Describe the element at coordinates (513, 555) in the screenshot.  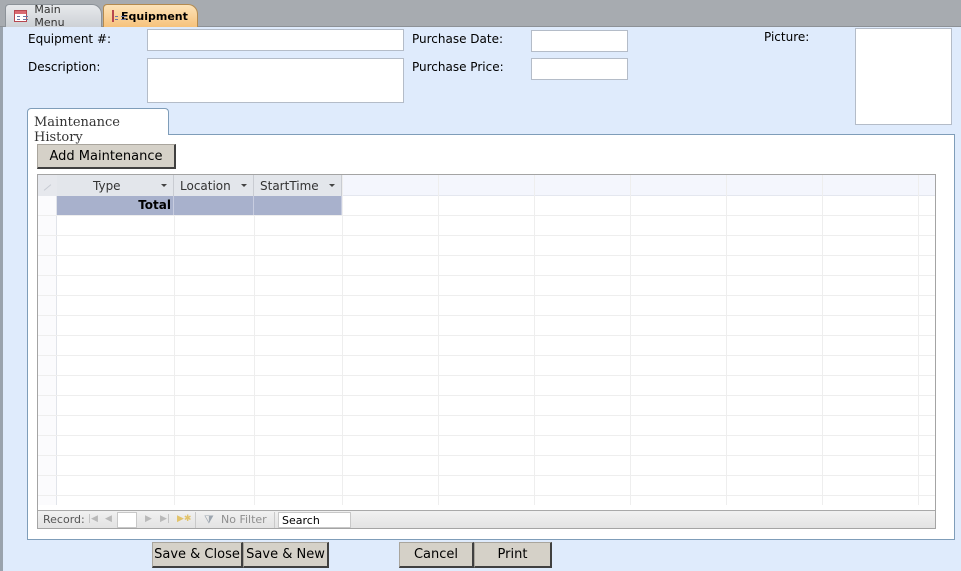
I see `print-button: Print` at that location.